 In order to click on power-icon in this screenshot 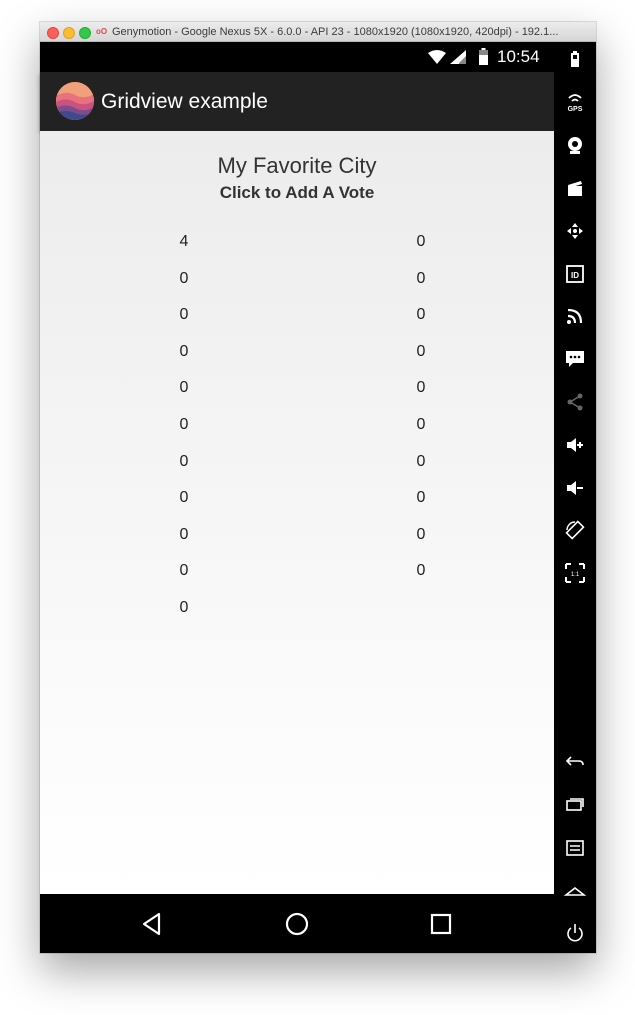, I will do `click(575, 933)`.